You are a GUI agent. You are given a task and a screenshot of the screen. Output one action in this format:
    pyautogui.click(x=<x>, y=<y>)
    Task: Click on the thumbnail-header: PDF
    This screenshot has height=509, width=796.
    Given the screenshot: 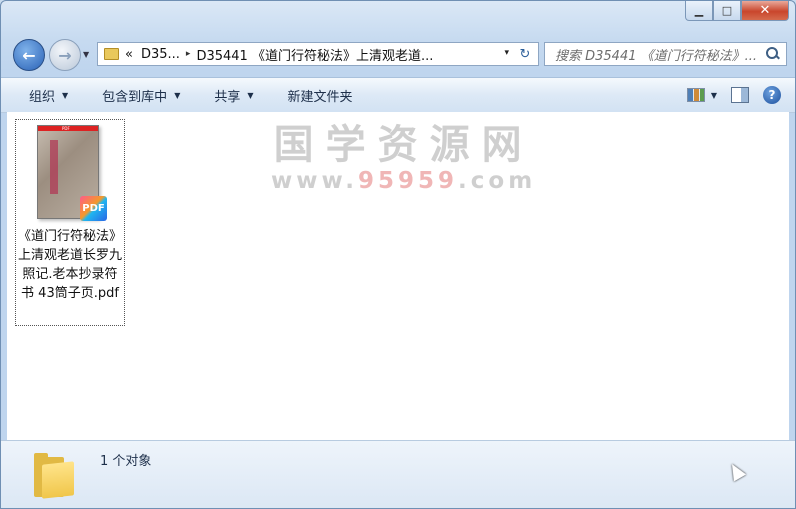 What is the action you would take?
    pyautogui.click(x=68, y=128)
    